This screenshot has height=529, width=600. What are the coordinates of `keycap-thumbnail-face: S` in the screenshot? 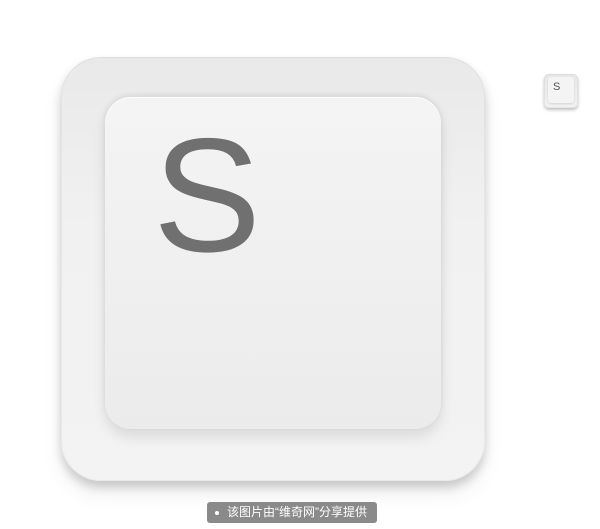 It's located at (561, 90).